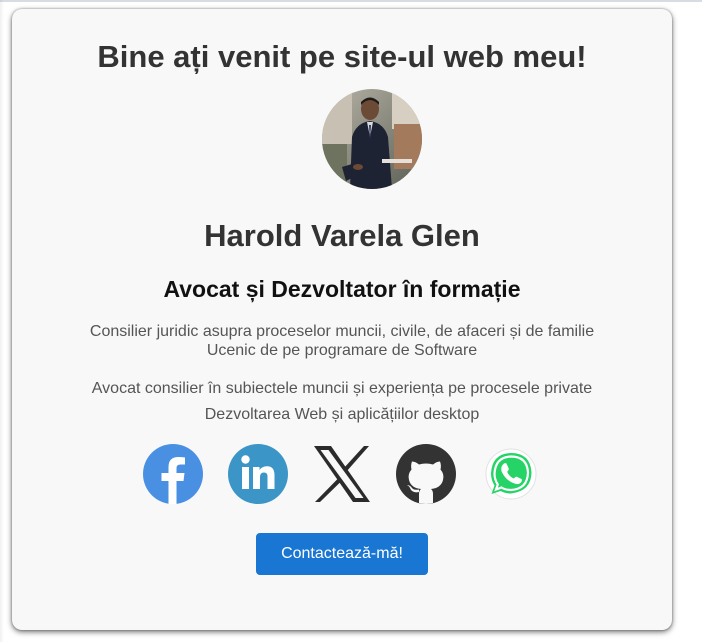 This screenshot has height=642, width=702. Describe the element at coordinates (342, 414) in the screenshot. I see `summary-line: Dezvoltarea Web și aplicățiilor desktop` at that location.